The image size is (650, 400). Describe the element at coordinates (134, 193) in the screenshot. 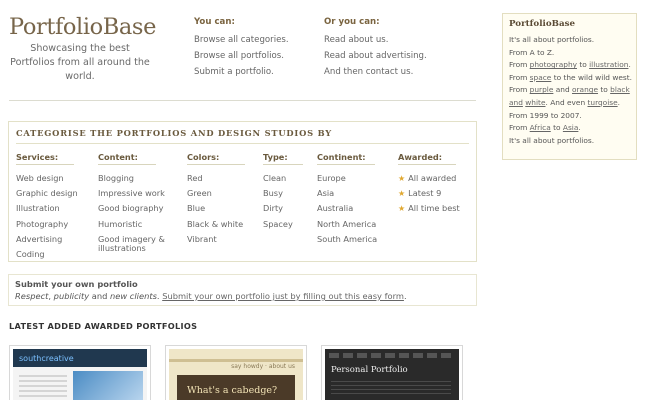

I see `category-link: Impressive work` at that location.